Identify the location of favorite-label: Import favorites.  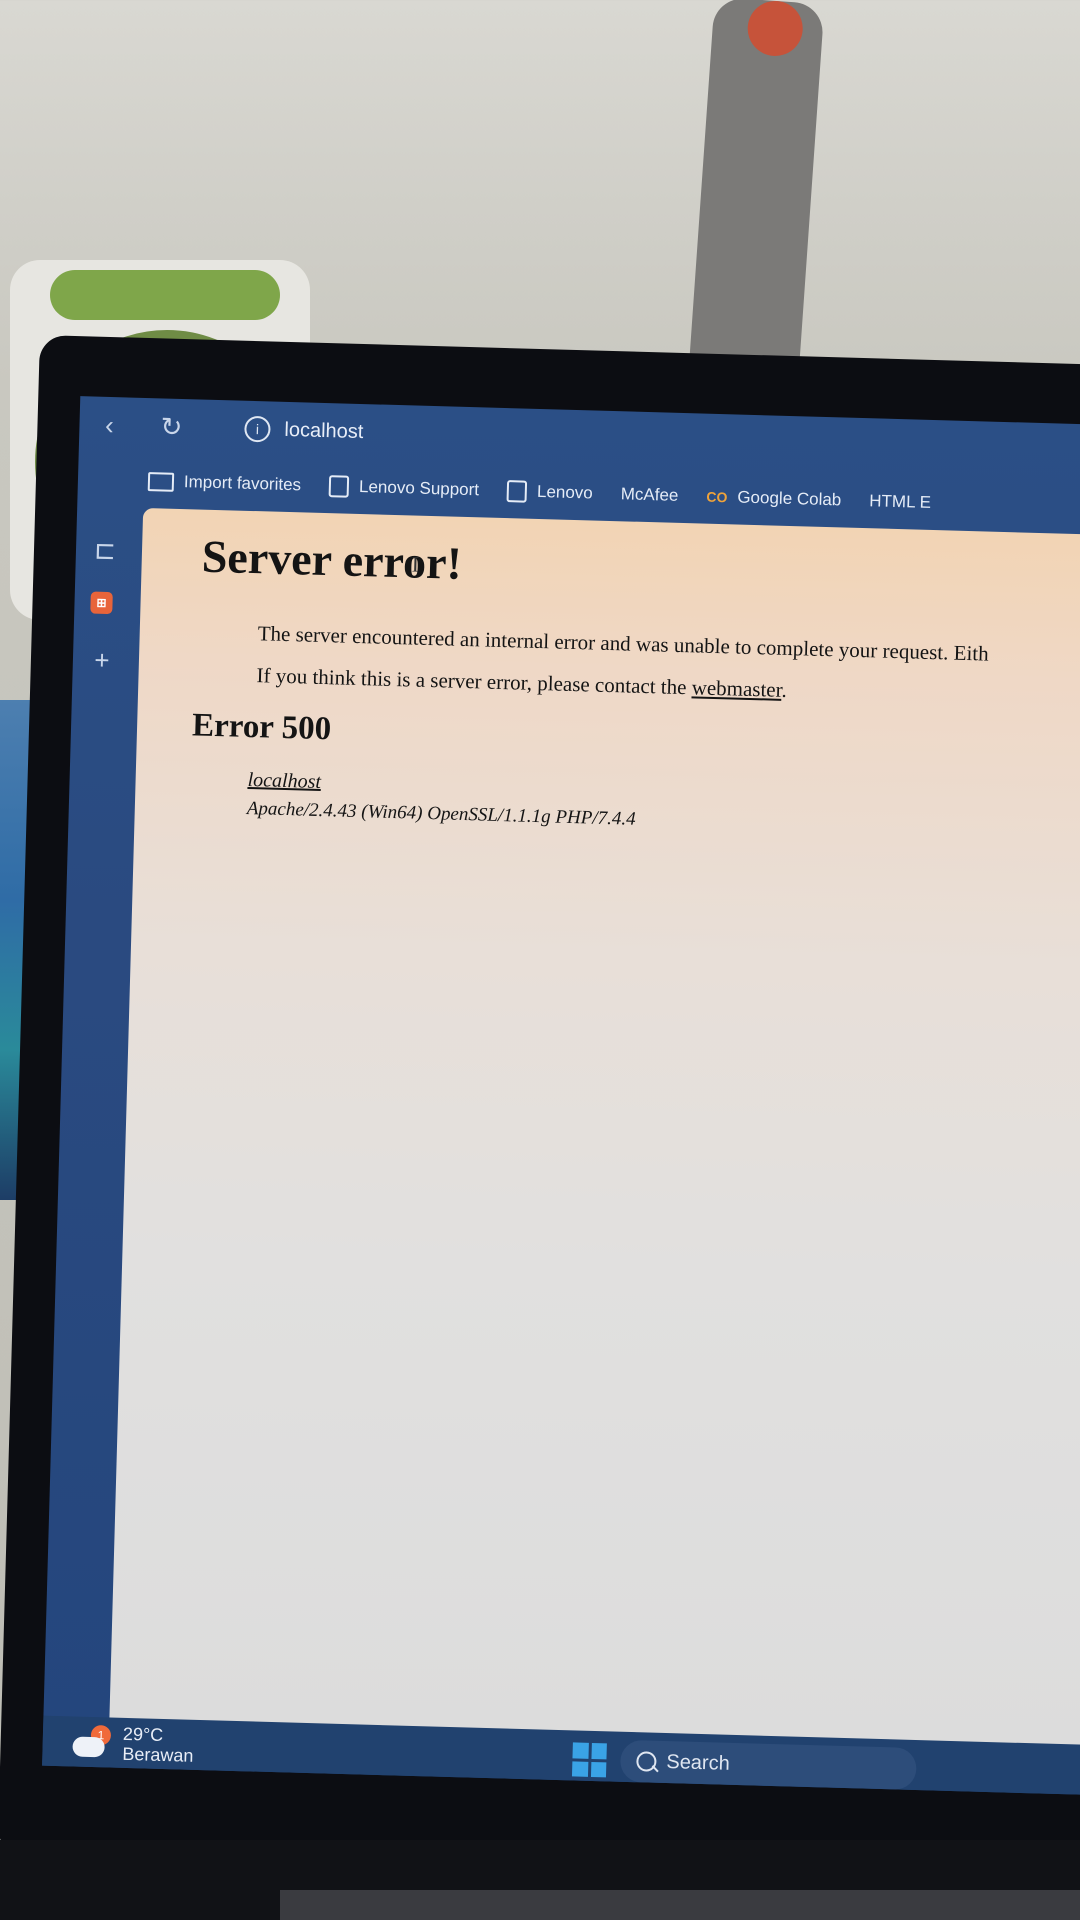
(242, 483).